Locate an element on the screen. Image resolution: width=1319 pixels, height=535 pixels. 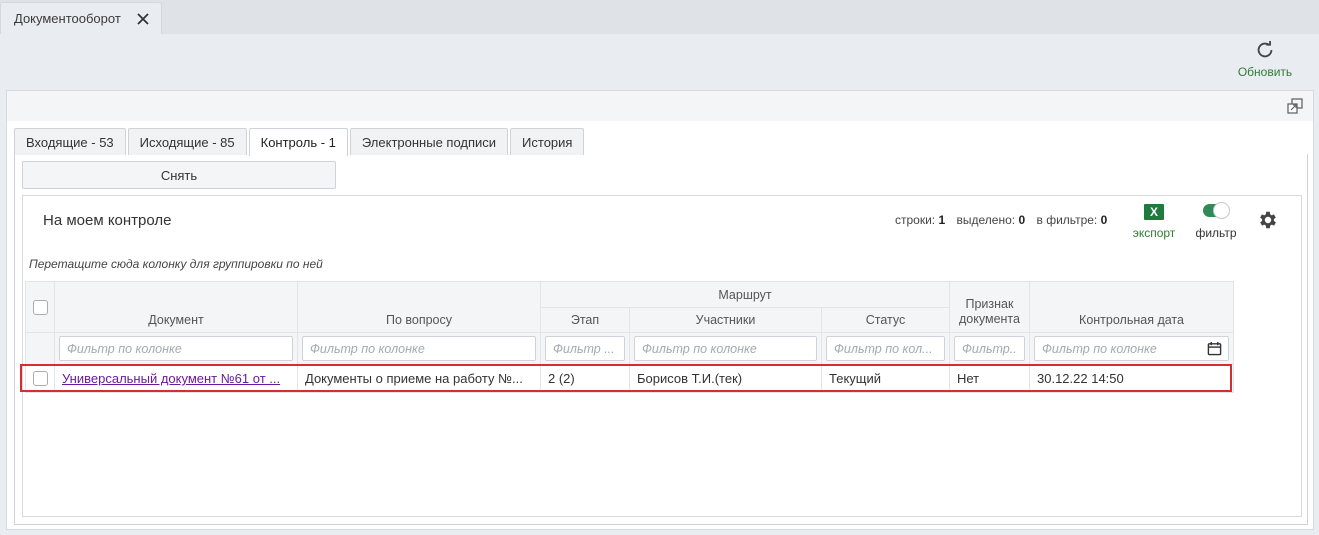
select-all-header is located at coordinates (40, 307).